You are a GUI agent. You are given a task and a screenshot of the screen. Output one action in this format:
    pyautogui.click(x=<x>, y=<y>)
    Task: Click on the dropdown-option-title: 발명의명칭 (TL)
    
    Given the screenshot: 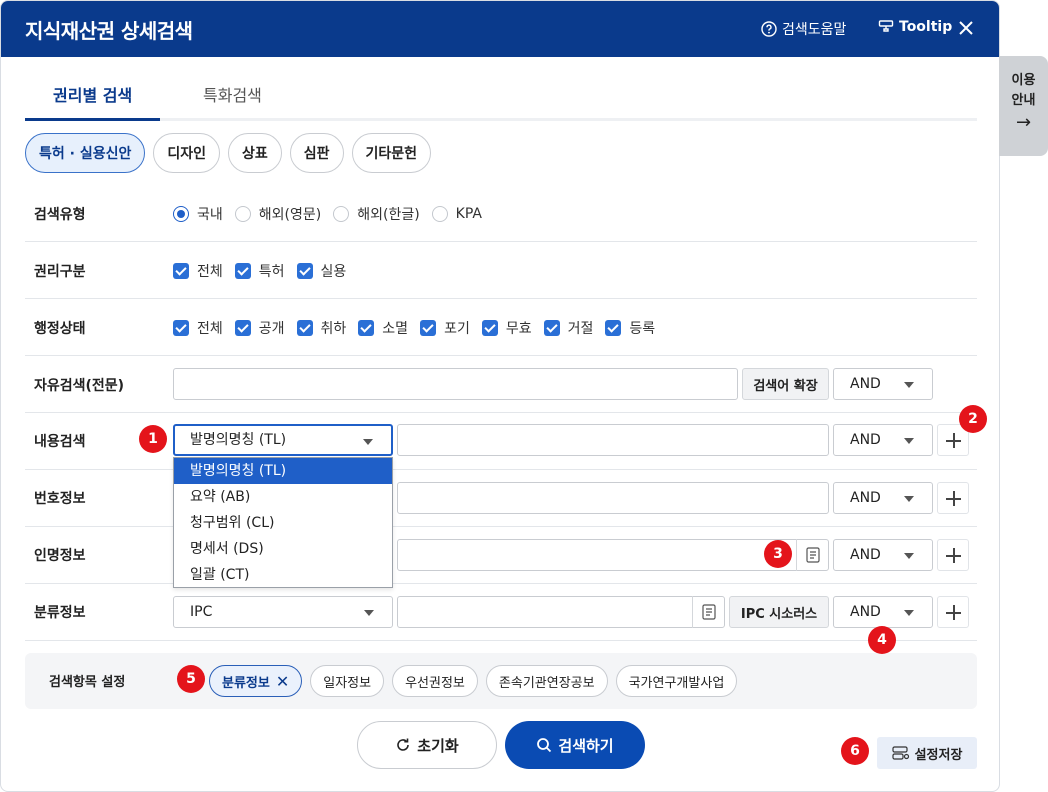 What is the action you would take?
    pyautogui.click(x=283, y=471)
    